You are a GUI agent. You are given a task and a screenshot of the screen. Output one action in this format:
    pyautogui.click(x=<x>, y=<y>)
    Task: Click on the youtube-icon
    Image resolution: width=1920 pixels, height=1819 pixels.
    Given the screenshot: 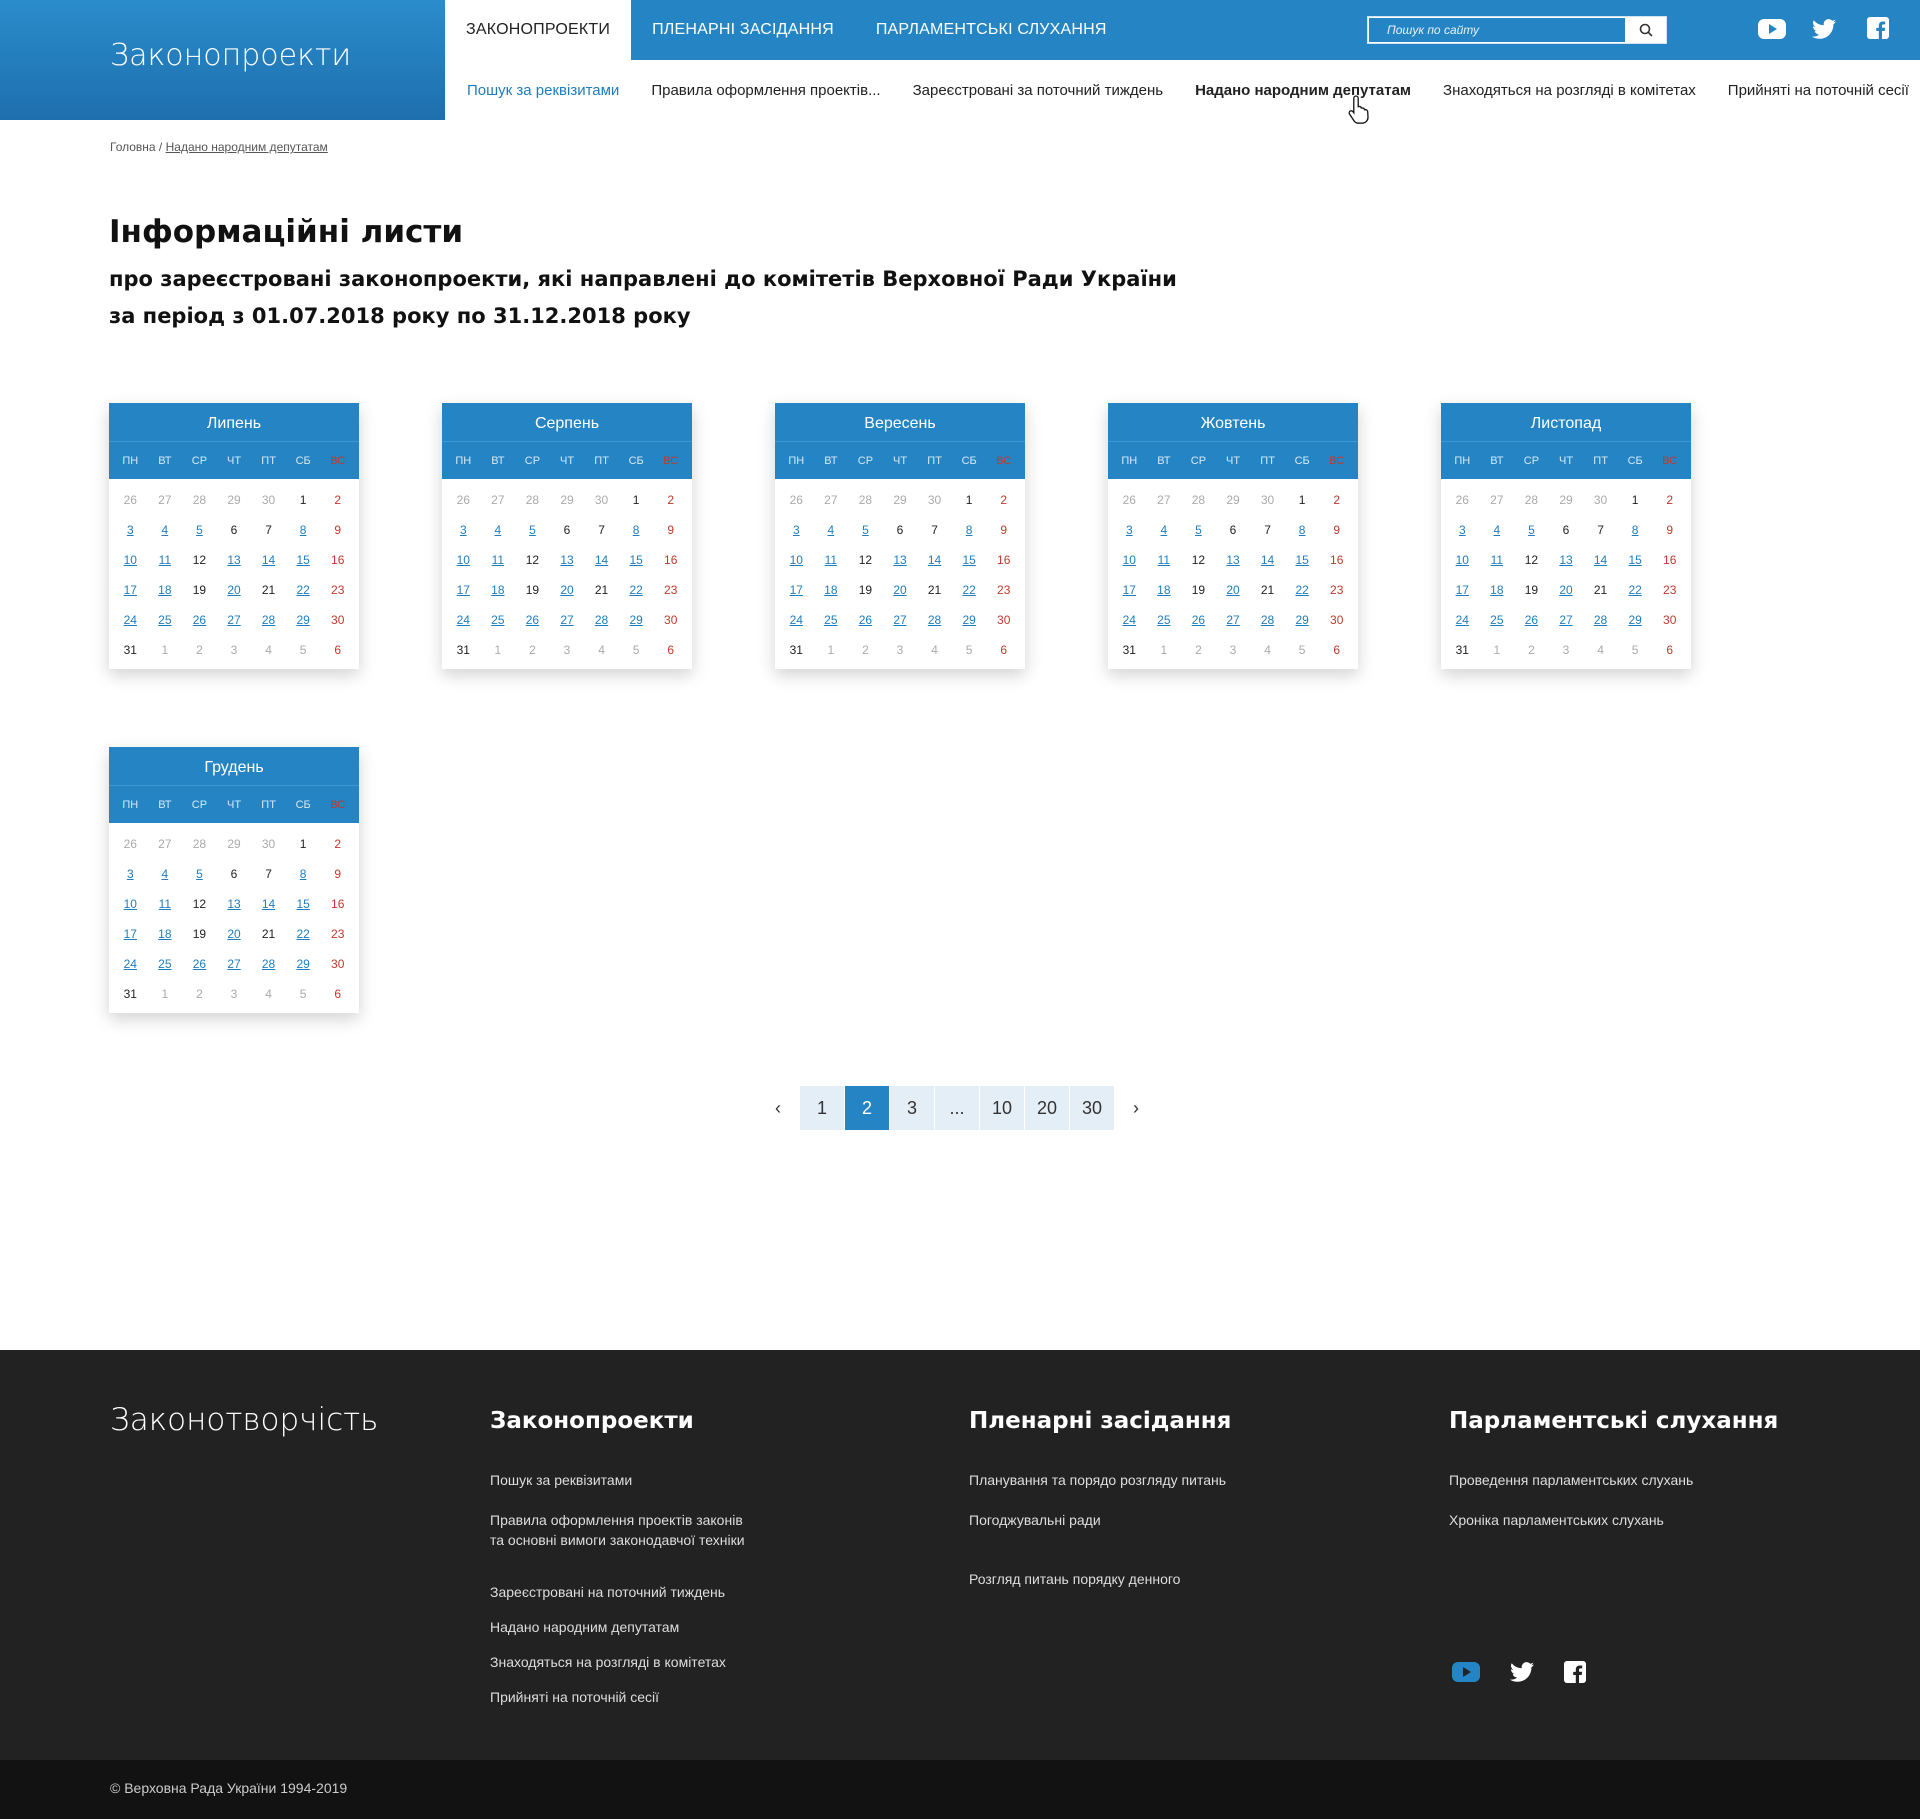 What is the action you would take?
    pyautogui.click(x=1772, y=29)
    